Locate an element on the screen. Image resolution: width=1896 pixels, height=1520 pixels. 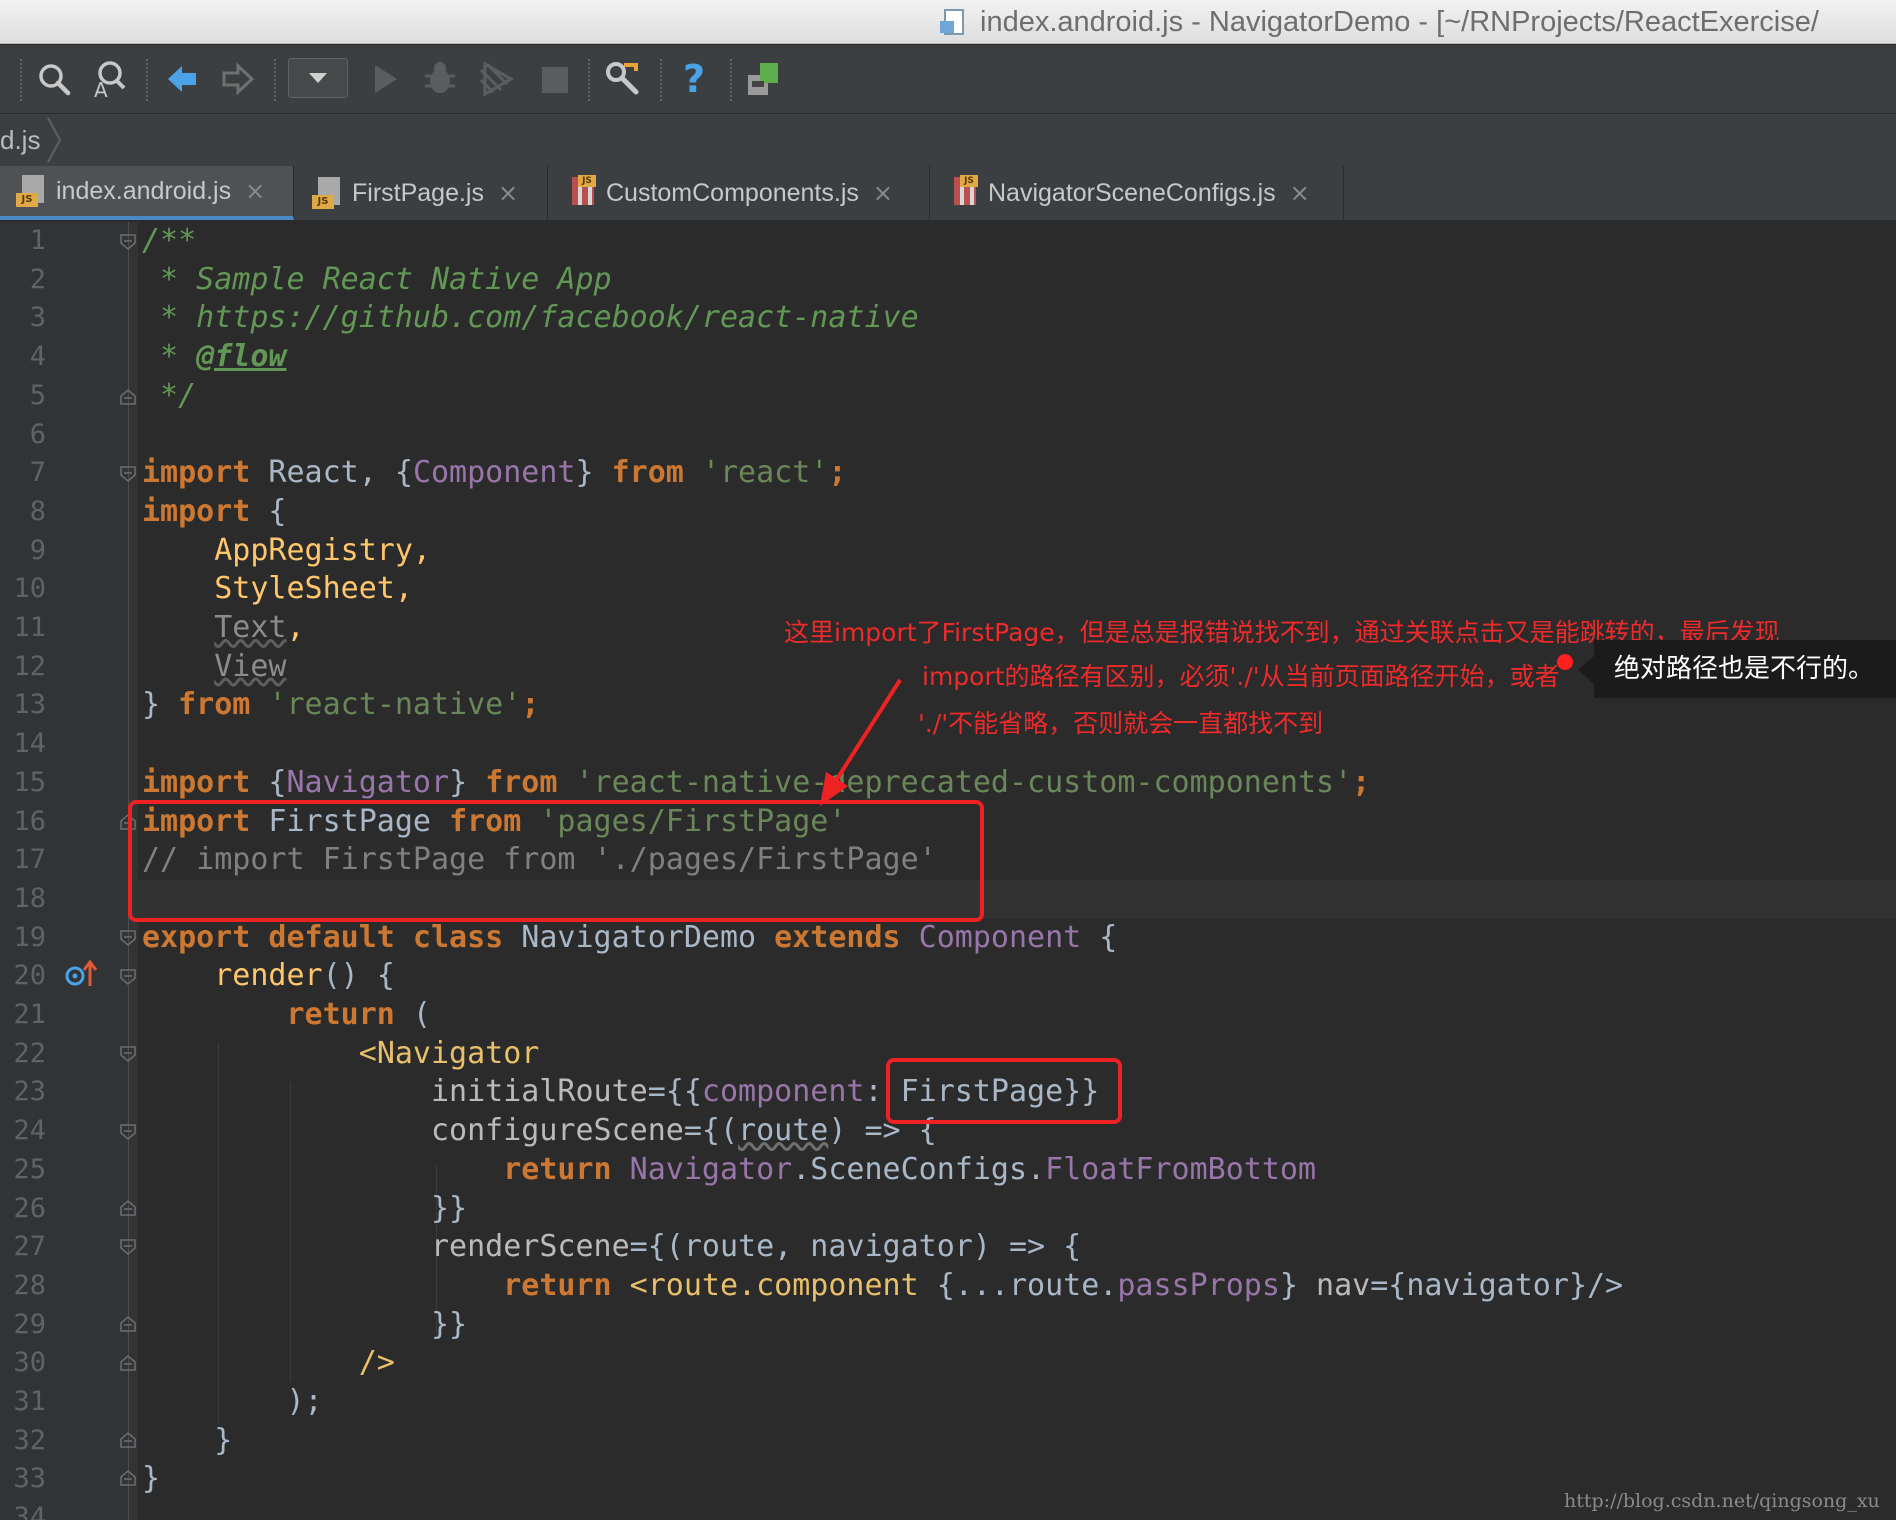
help-icon: ? is located at coordinates (694, 79).